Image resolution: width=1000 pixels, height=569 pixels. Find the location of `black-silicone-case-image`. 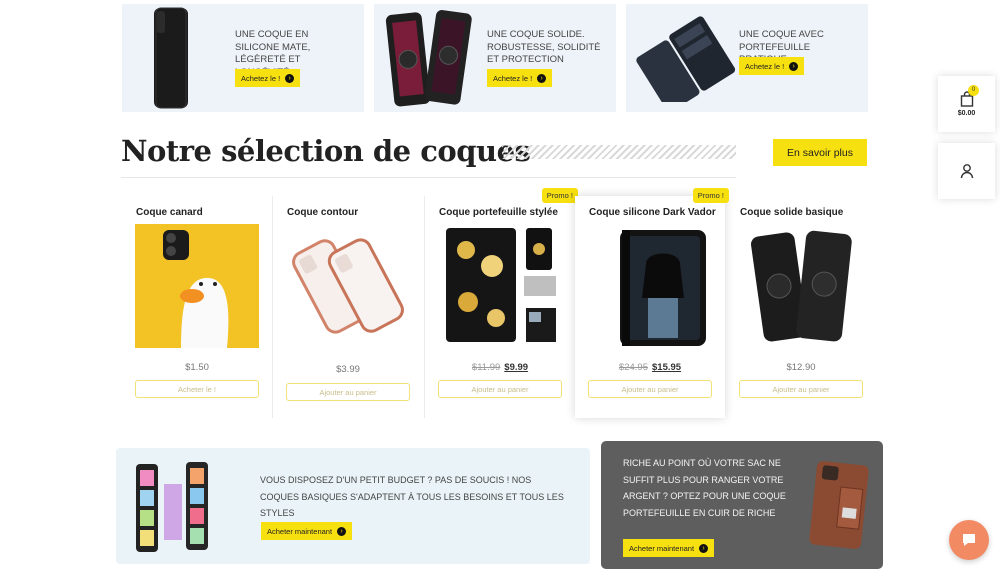

black-silicone-case-image is located at coordinates (171, 58).